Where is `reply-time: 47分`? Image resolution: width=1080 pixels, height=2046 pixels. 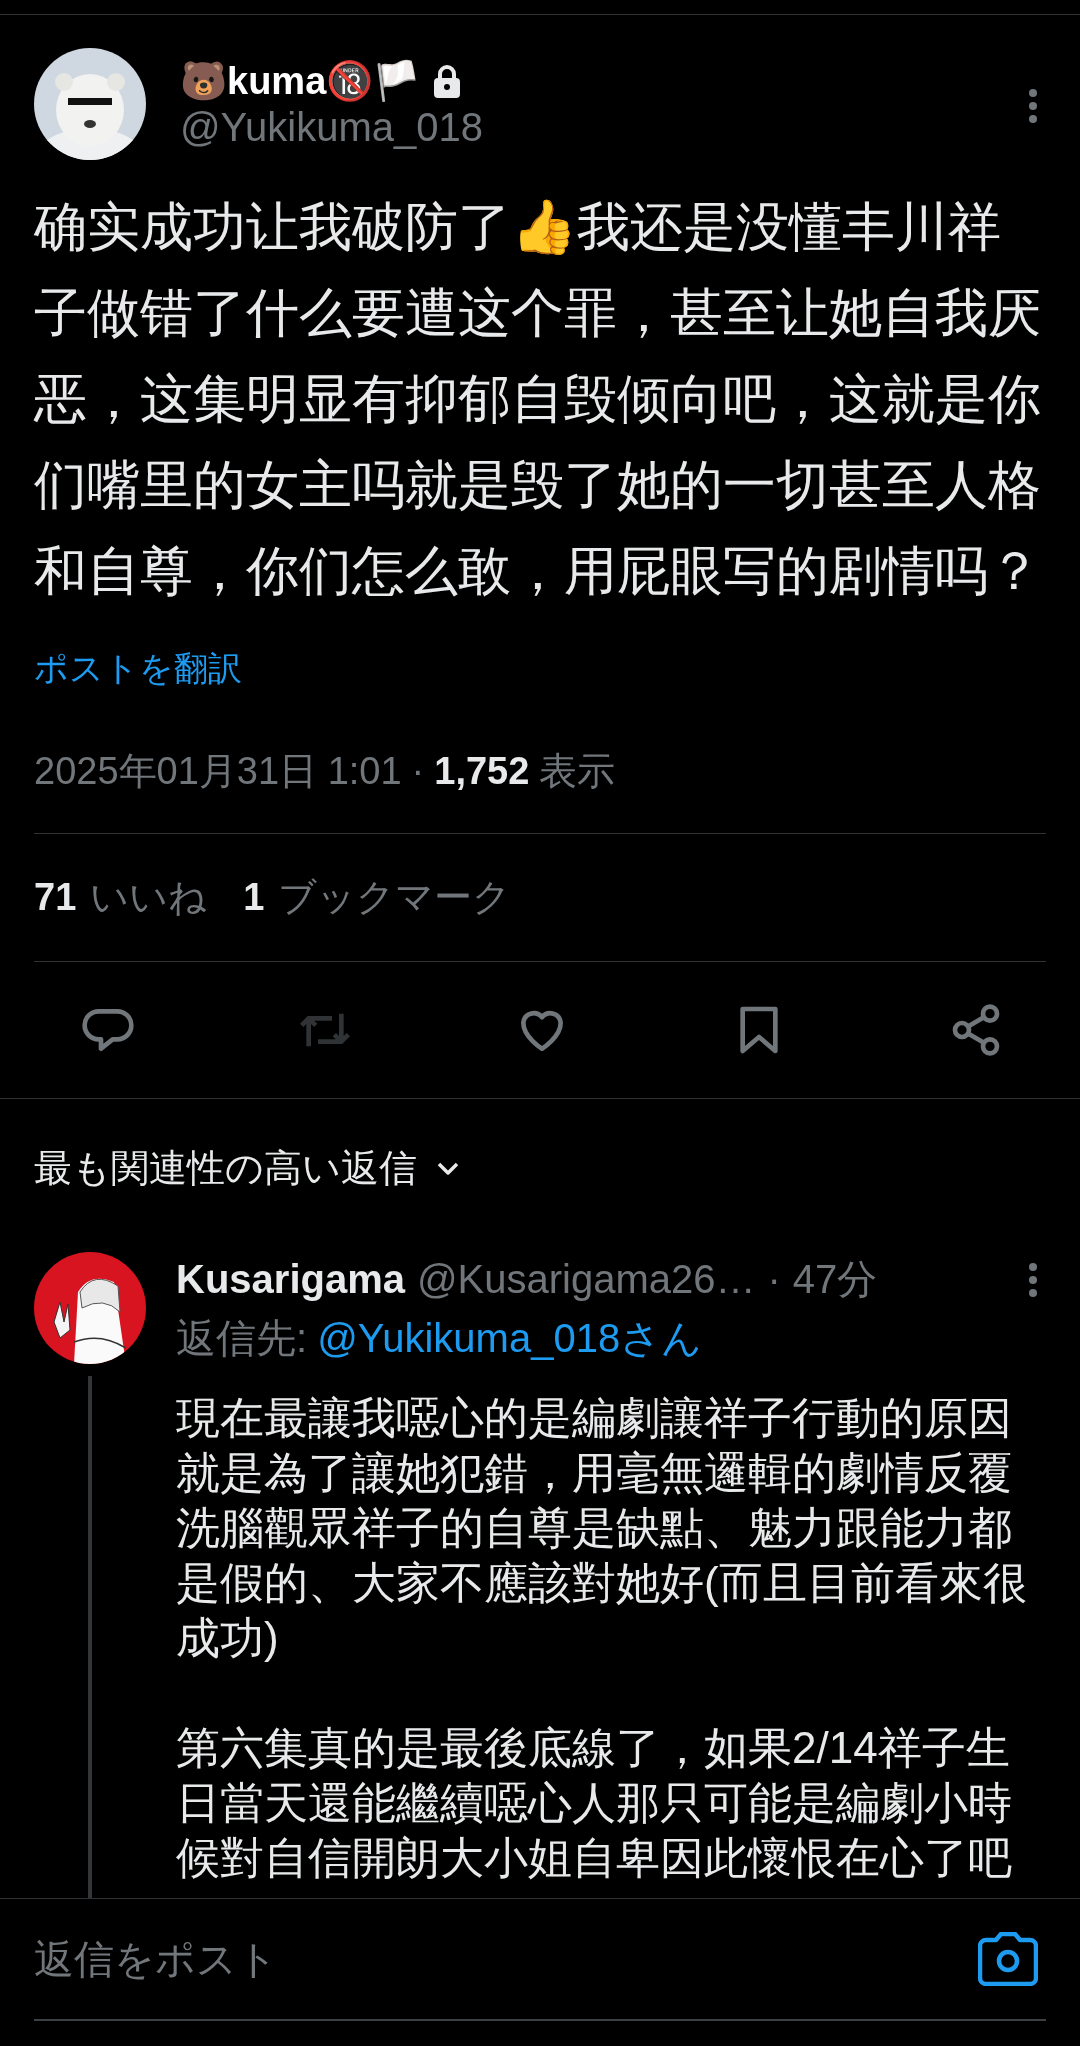
reply-time: 47分 is located at coordinates (835, 1279).